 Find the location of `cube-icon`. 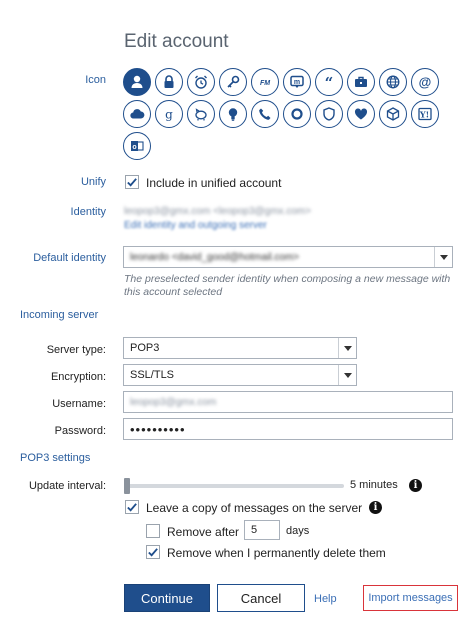

cube-icon is located at coordinates (393, 114).